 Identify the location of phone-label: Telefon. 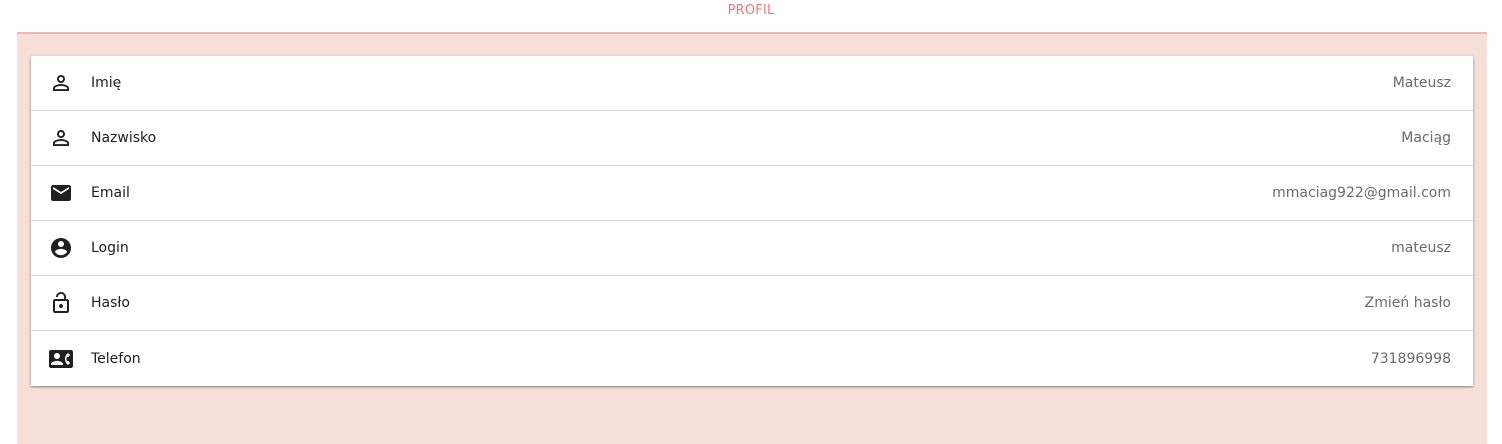
(116, 358).